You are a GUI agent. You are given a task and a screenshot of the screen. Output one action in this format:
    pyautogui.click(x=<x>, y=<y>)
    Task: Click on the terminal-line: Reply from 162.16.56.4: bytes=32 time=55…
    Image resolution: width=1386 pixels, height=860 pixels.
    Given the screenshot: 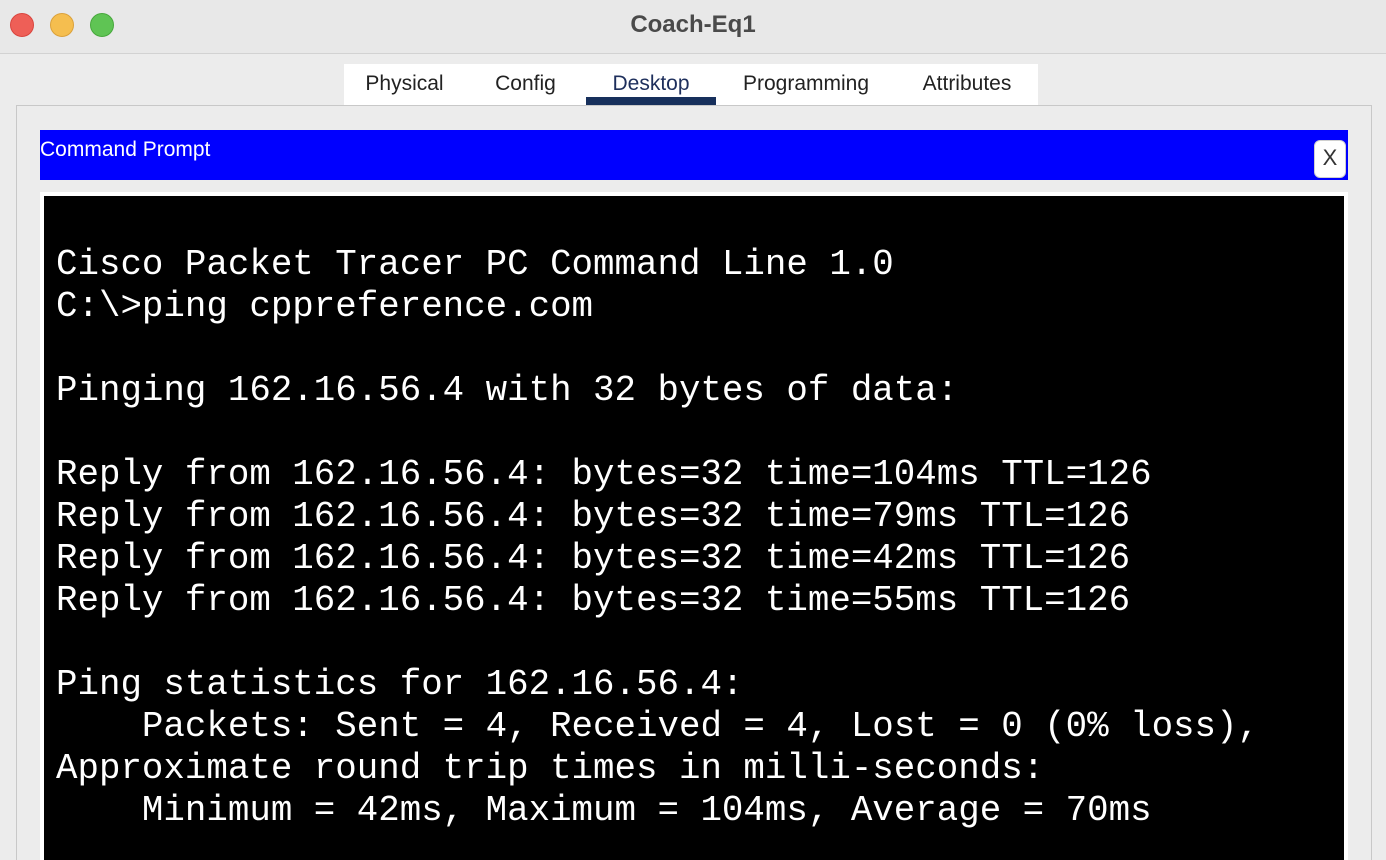 What is the action you would take?
    pyautogui.click(x=593, y=600)
    